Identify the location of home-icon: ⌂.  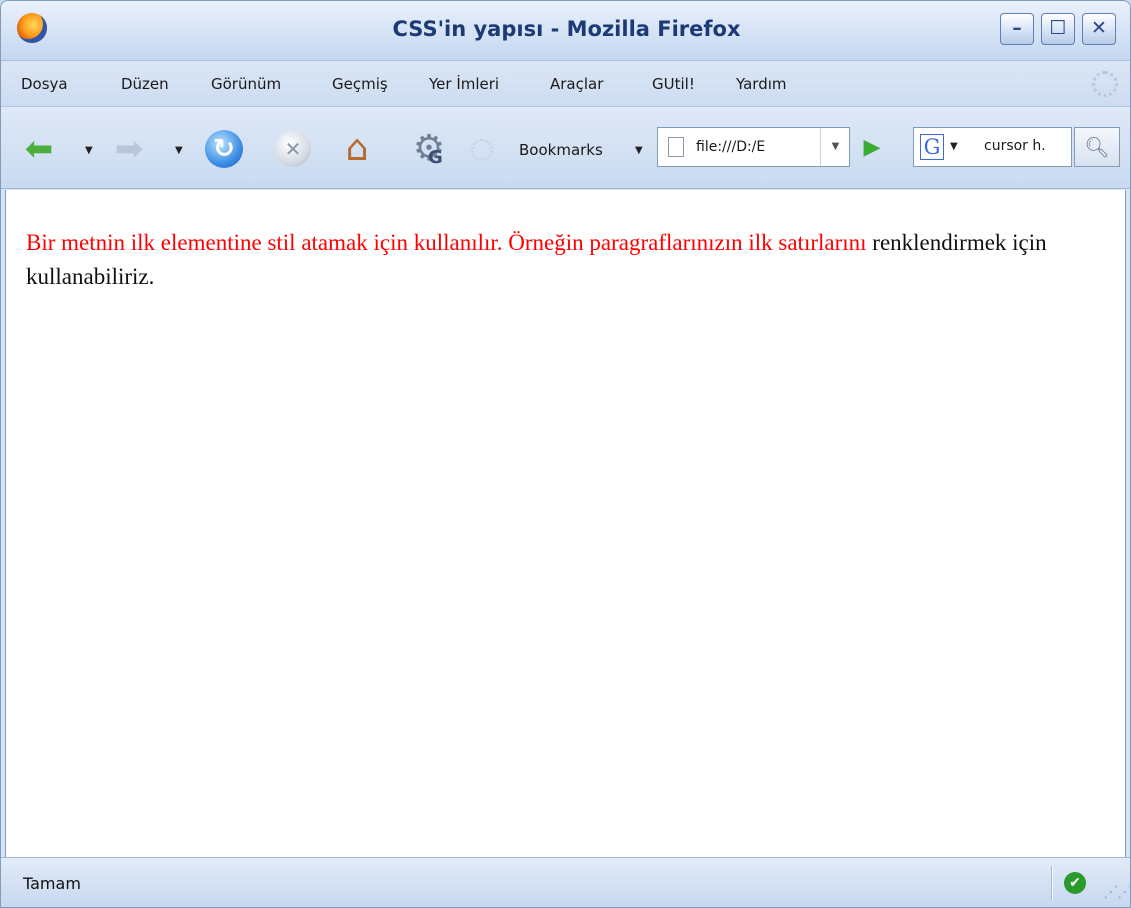
(357, 149).